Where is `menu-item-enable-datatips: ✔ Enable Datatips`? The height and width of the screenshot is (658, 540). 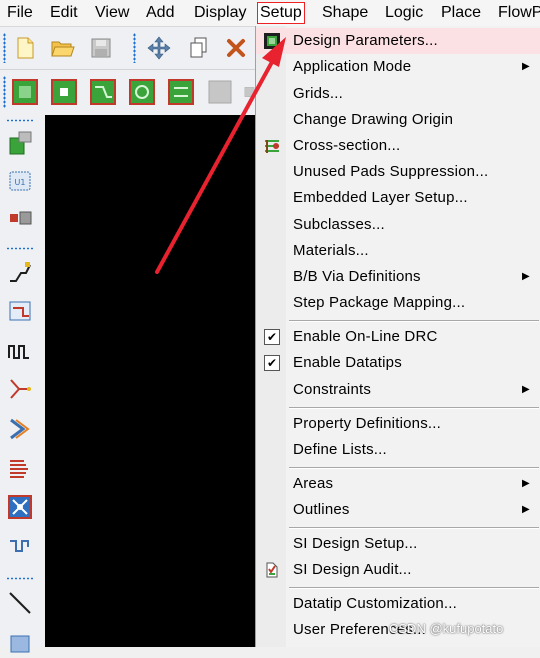
menu-item-enable-datatips: ✔ Enable Datatips is located at coordinates (398, 363).